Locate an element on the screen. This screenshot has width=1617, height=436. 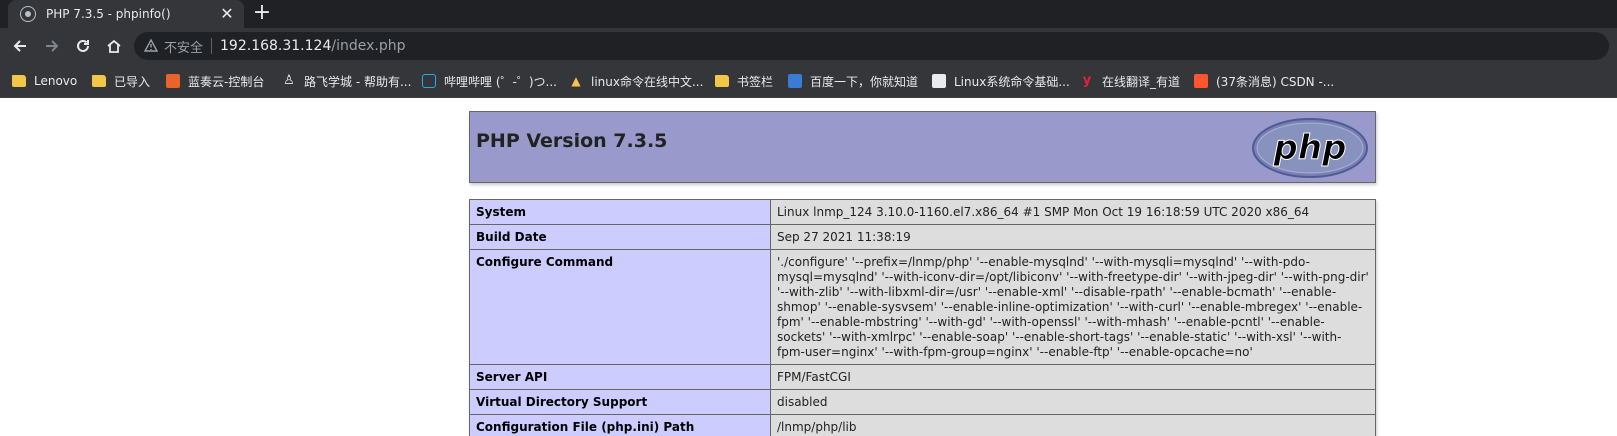
warning-icon is located at coordinates (151, 45).